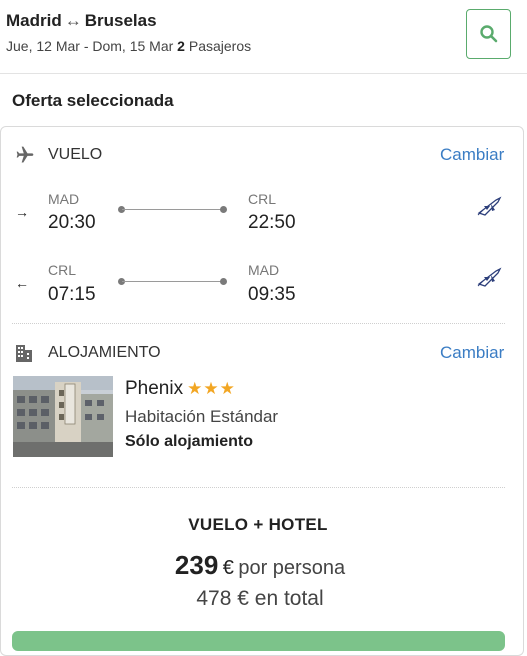  Describe the element at coordinates (214, 598) in the screenshot. I see `price-total-amount: 478` at that location.